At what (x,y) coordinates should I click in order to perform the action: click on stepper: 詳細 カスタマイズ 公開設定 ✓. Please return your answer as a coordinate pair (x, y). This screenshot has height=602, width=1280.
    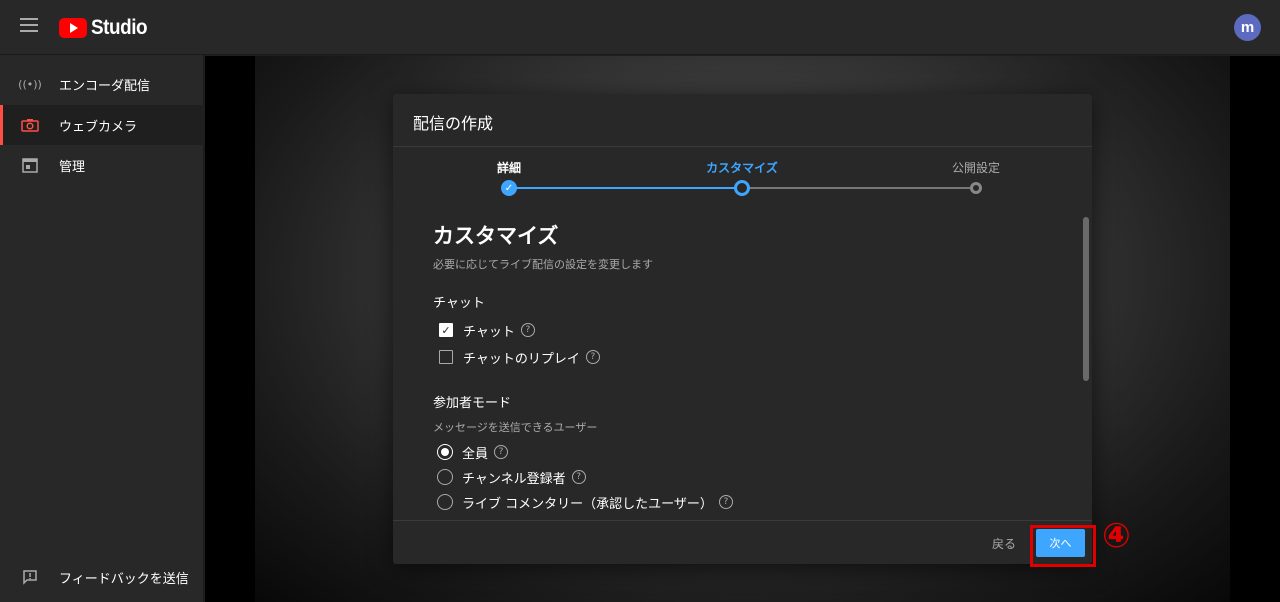
    Looking at the image, I should click on (742, 177).